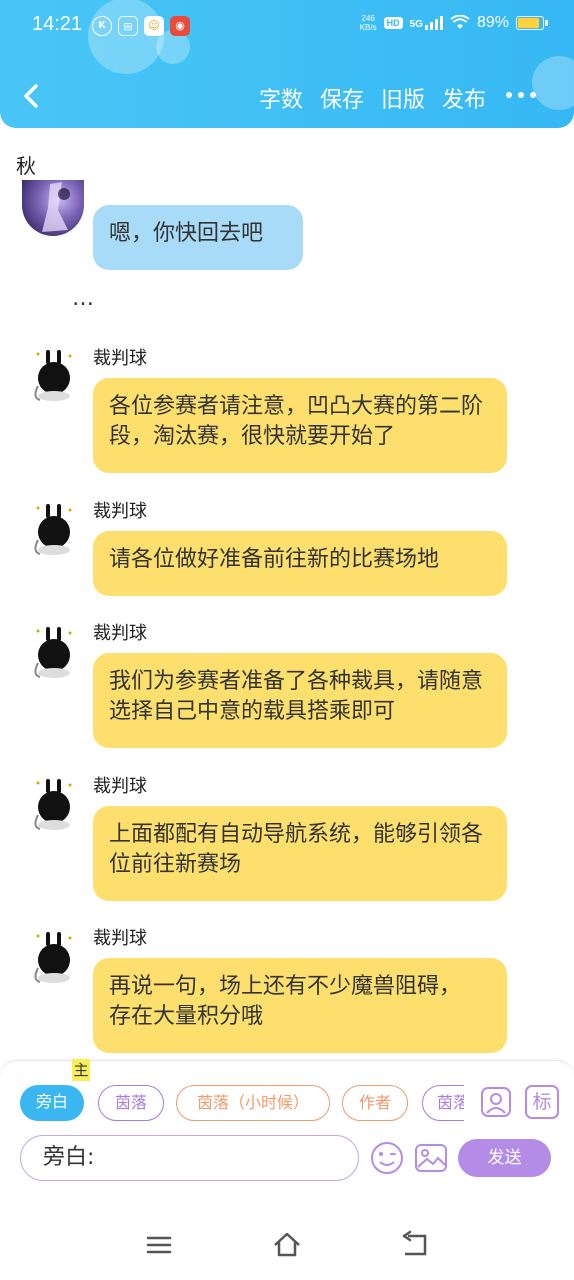 The image size is (574, 1280). Describe the element at coordinates (415, 1245) in the screenshot. I see `back-nav-icon` at that location.